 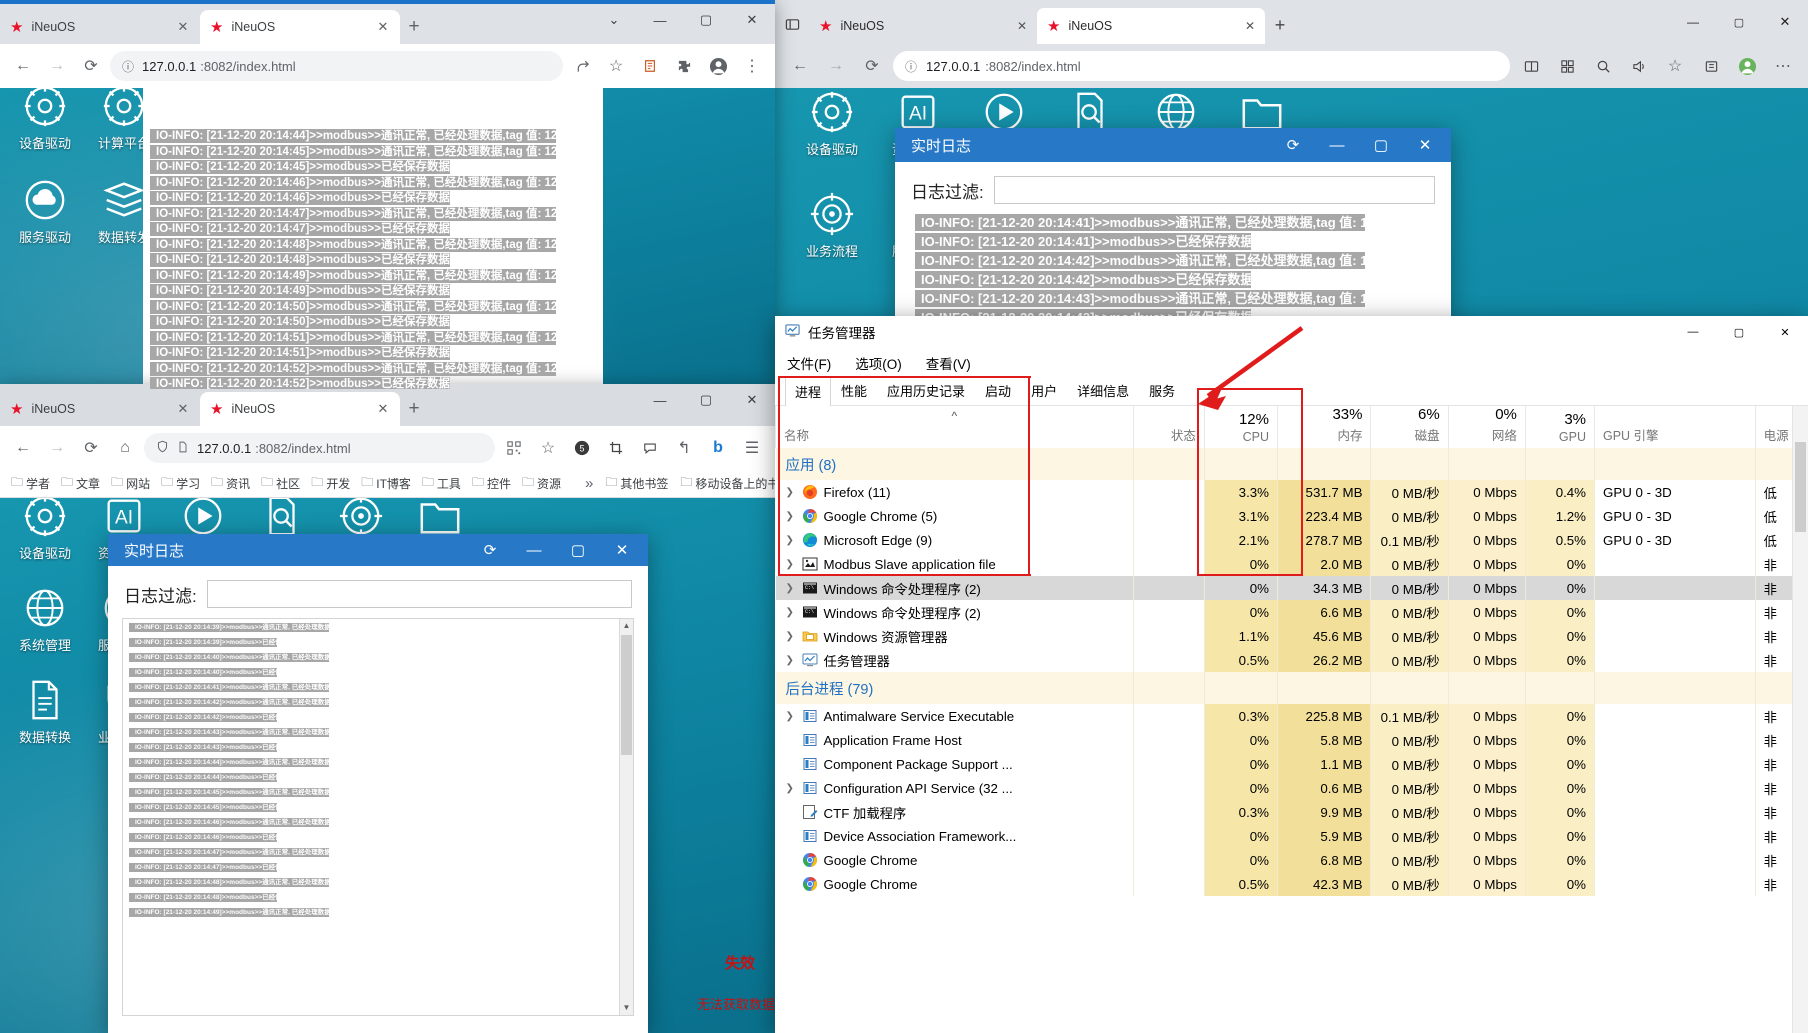 What do you see at coordinates (57, 448) in the screenshot?
I see `bottom-forward-button: →` at bounding box center [57, 448].